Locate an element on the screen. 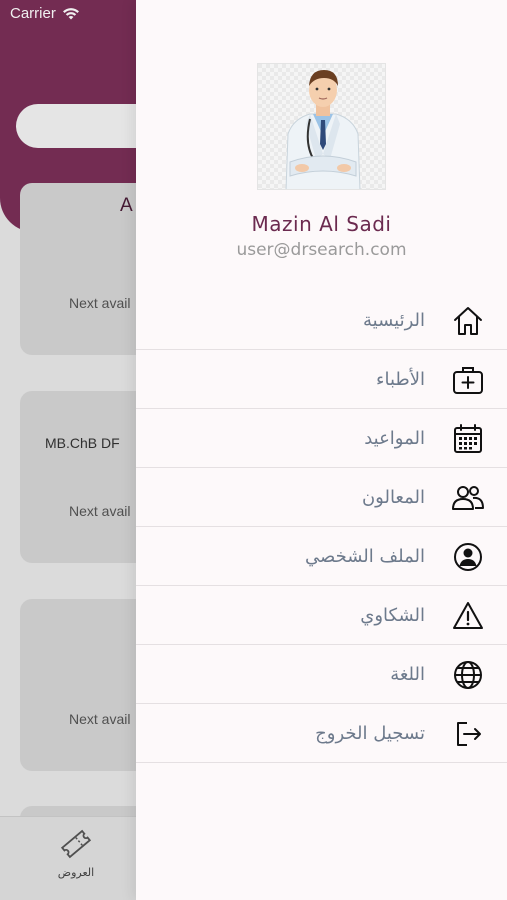 The image size is (507, 900). menu-item-appointments: المواعيد is located at coordinates (321, 438).